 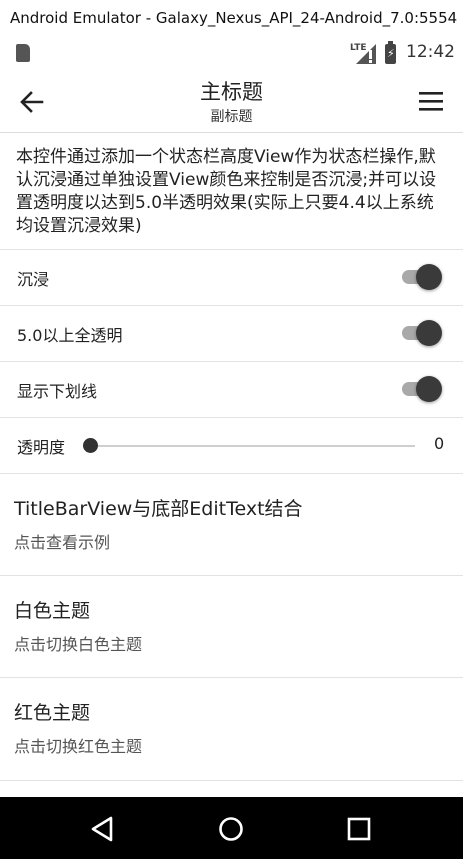 What do you see at coordinates (52, 713) in the screenshot?
I see `list-item-title: 红色主题` at bounding box center [52, 713].